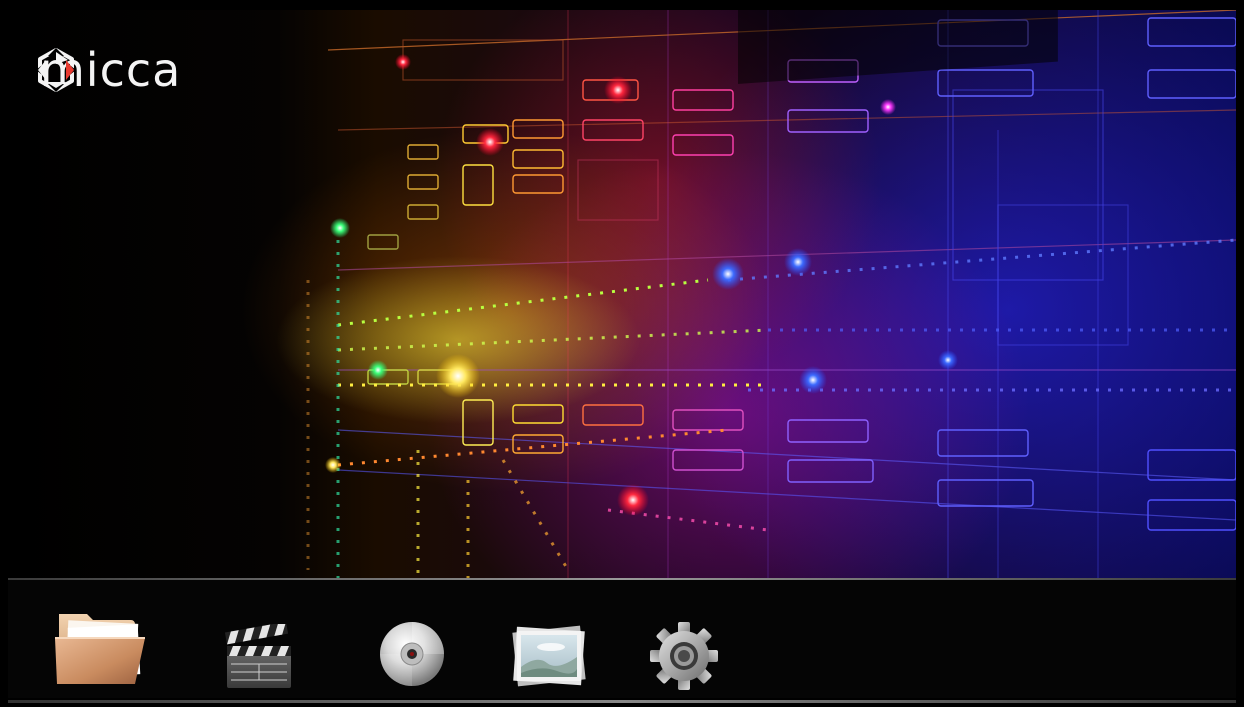 Image resolution: width=1244 pixels, height=707 pixels. I want to click on dock-item-photos, so click(549, 656).